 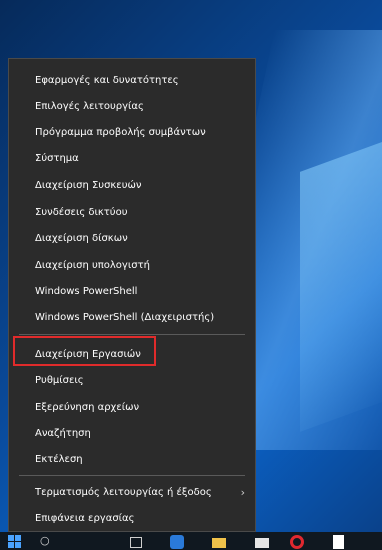 I want to click on chevron-right-icon: ›, so click(x=242, y=492).